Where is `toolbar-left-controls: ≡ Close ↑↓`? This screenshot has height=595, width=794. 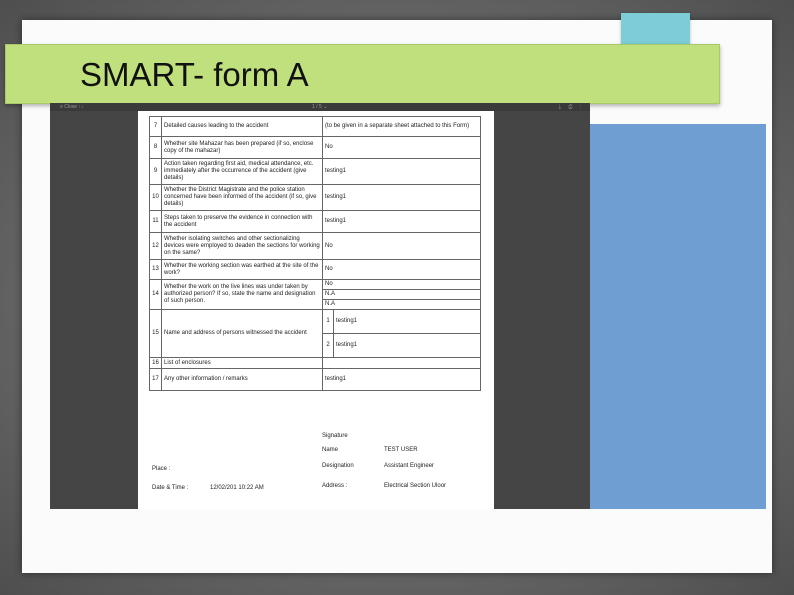
toolbar-left-controls: ≡ Close ↑↓ is located at coordinates (71, 107).